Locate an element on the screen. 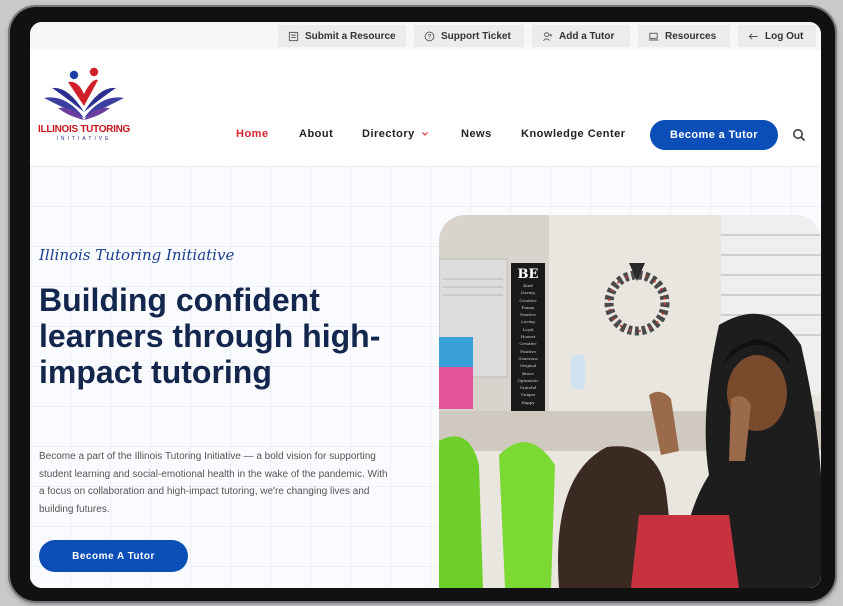 This screenshot has height=606, width=843. resources-link: Resources is located at coordinates (684, 36).